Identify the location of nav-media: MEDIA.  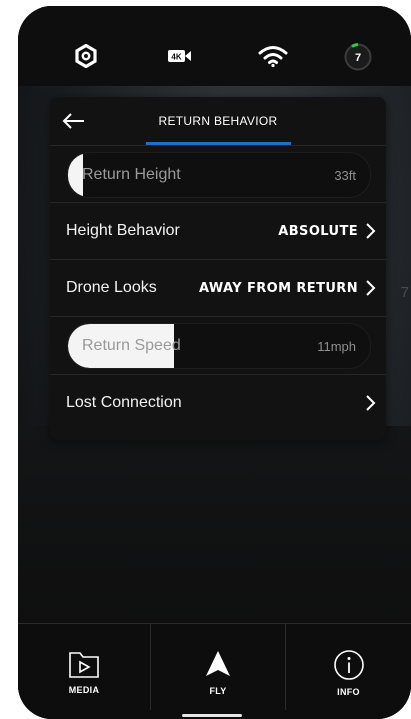
(84, 671).